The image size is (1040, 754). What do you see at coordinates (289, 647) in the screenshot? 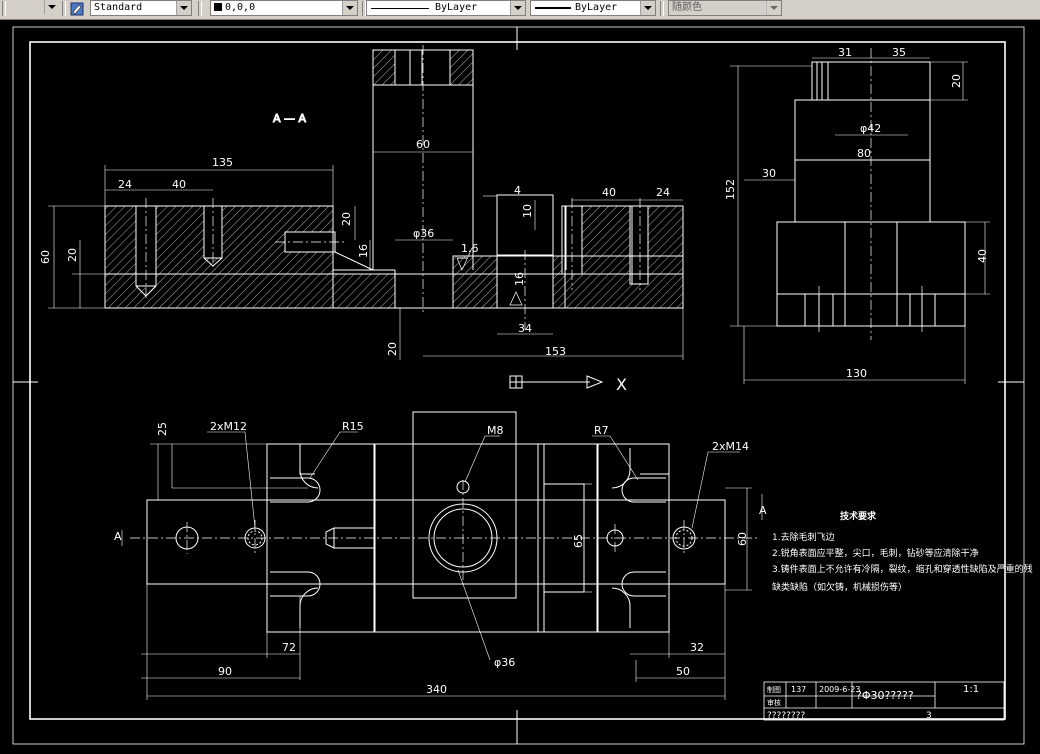
I see `dim-72: 72` at bounding box center [289, 647].